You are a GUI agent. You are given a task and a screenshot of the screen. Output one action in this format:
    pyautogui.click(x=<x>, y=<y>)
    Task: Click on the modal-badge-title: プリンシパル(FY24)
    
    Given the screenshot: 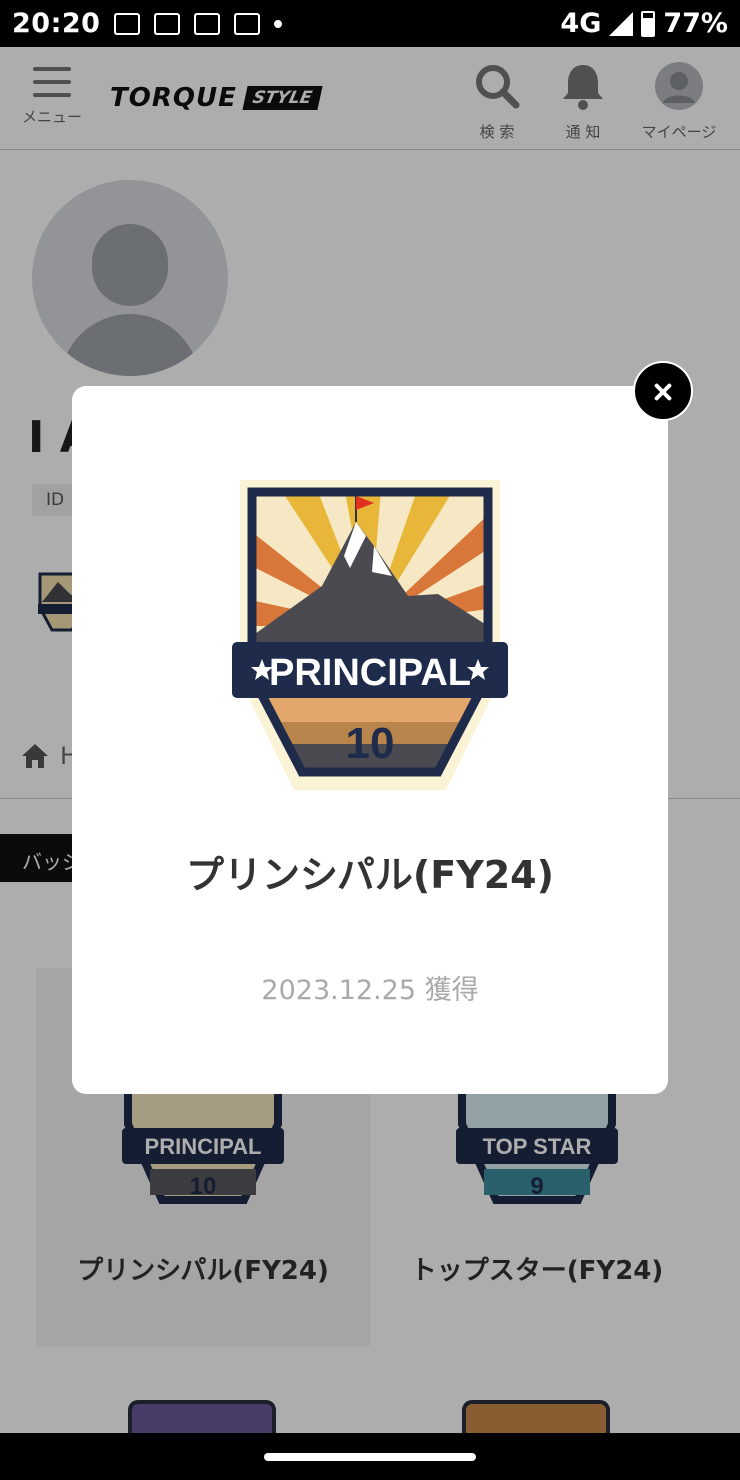 What is the action you would take?
    pyautogui.click(x=370, y=875)
    